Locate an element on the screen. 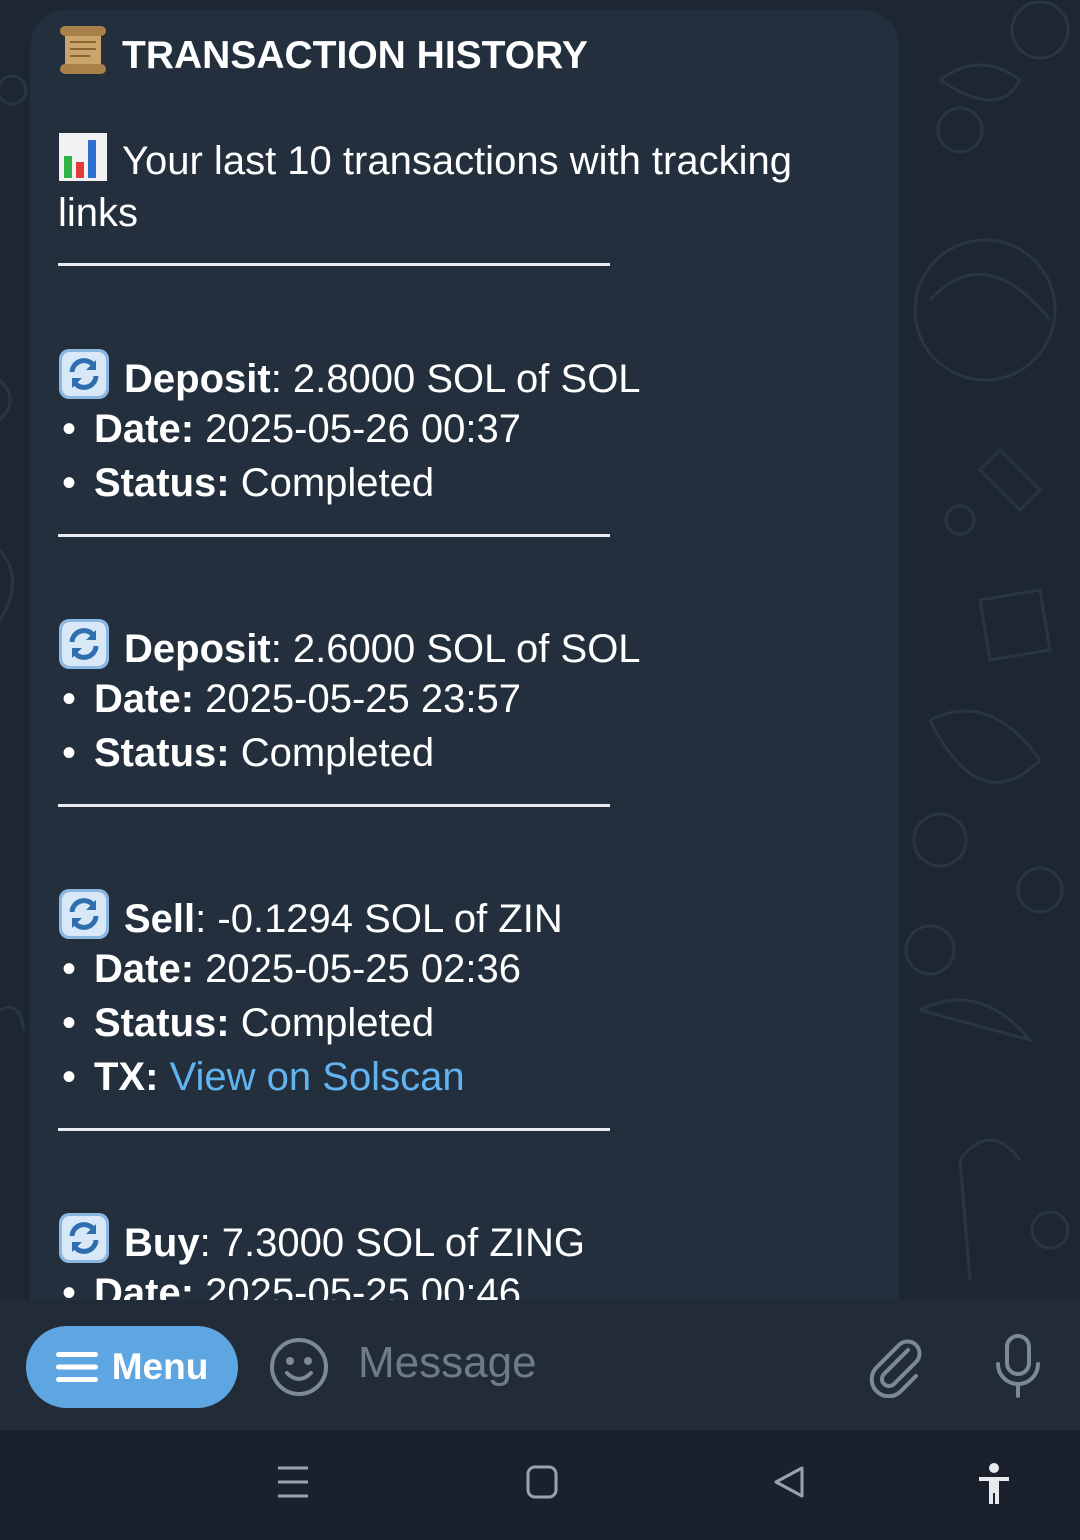 The height and width of the screenshot is (1540, 1080). back-button is located at coordinates (789, 1484).